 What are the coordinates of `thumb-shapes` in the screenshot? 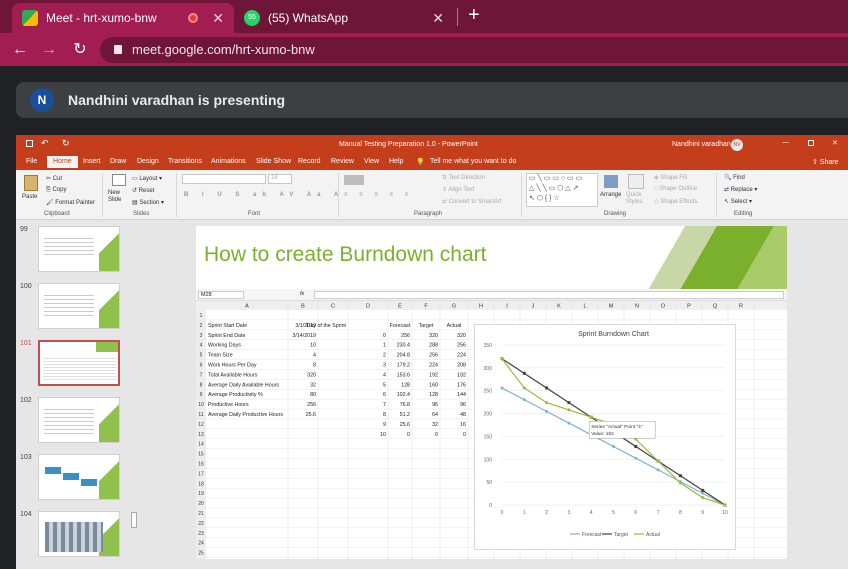 It's located at (53, 470).